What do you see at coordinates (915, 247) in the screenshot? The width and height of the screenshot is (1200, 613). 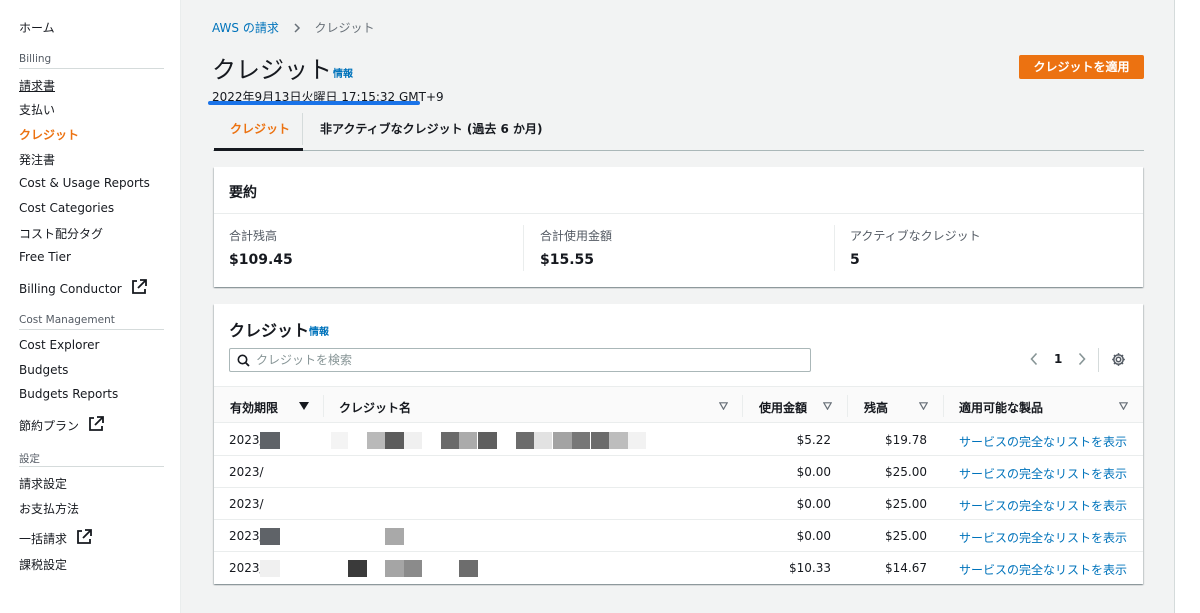 I see `metric-active-credits: アクティブなクレジット 5` at bounding box center [915, 247].